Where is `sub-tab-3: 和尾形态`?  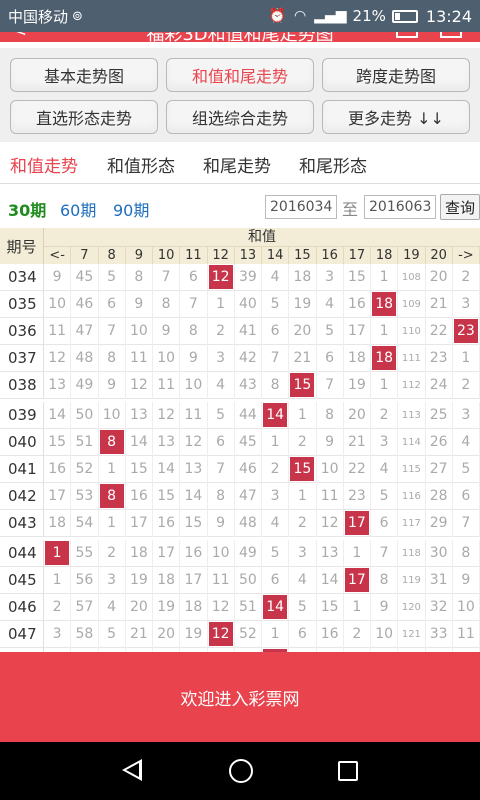
sub-tab-3: 和尾形态 is located at coordinates (333, 164).